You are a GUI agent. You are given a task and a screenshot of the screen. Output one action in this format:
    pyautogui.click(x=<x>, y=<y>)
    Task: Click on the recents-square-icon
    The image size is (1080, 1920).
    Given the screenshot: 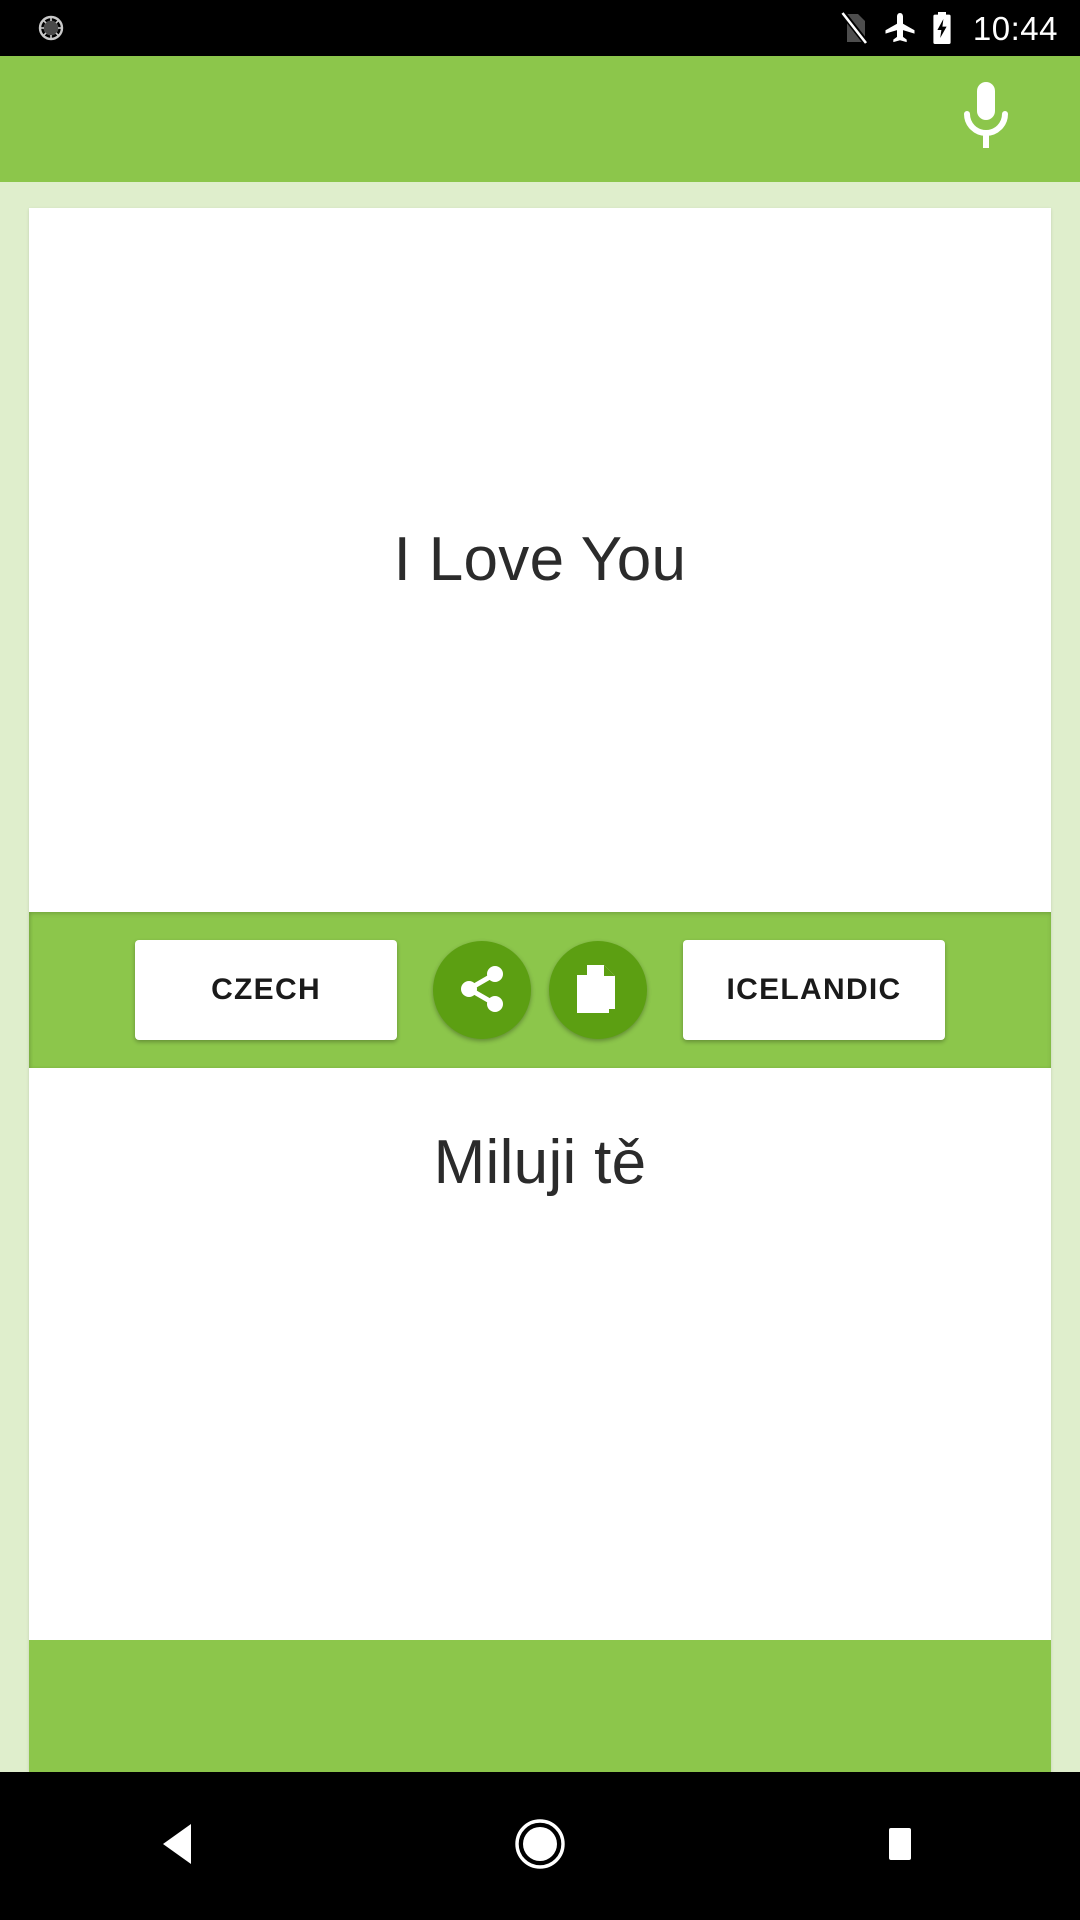 What is the action you would take?
    pyautogui.click(x=900, y=1846)
    